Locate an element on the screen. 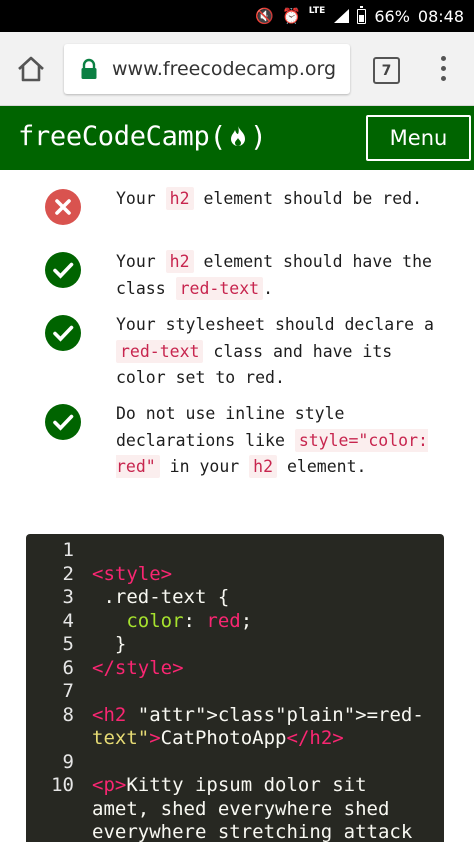 Image resolution: width=474 pixels, height=842 pixels. tabs-icon: 7 is located at coordinates (386, 70).